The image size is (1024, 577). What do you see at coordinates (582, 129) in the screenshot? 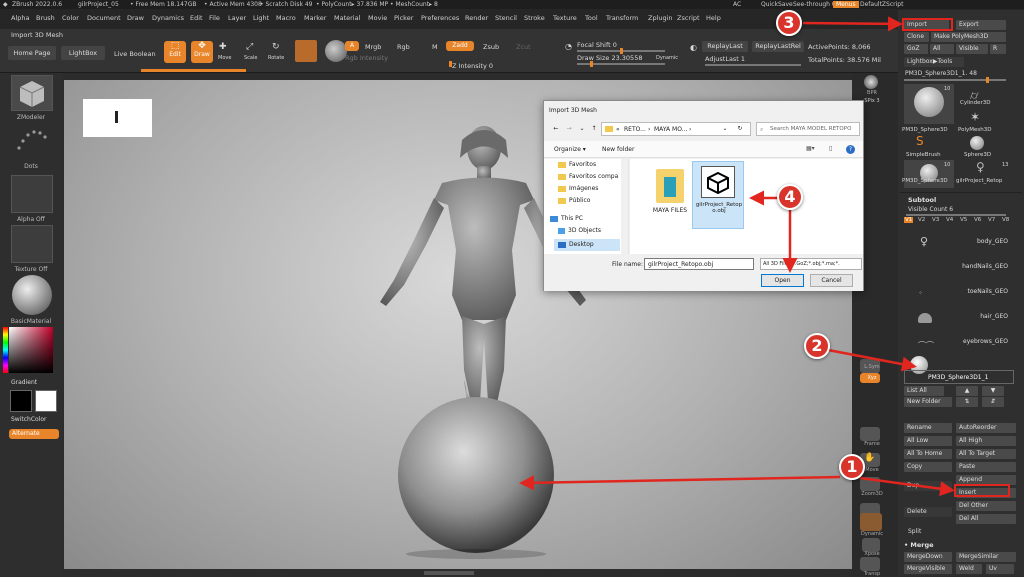
I see `dropdown-icon: ⌄` at bounding box center [582, 129].